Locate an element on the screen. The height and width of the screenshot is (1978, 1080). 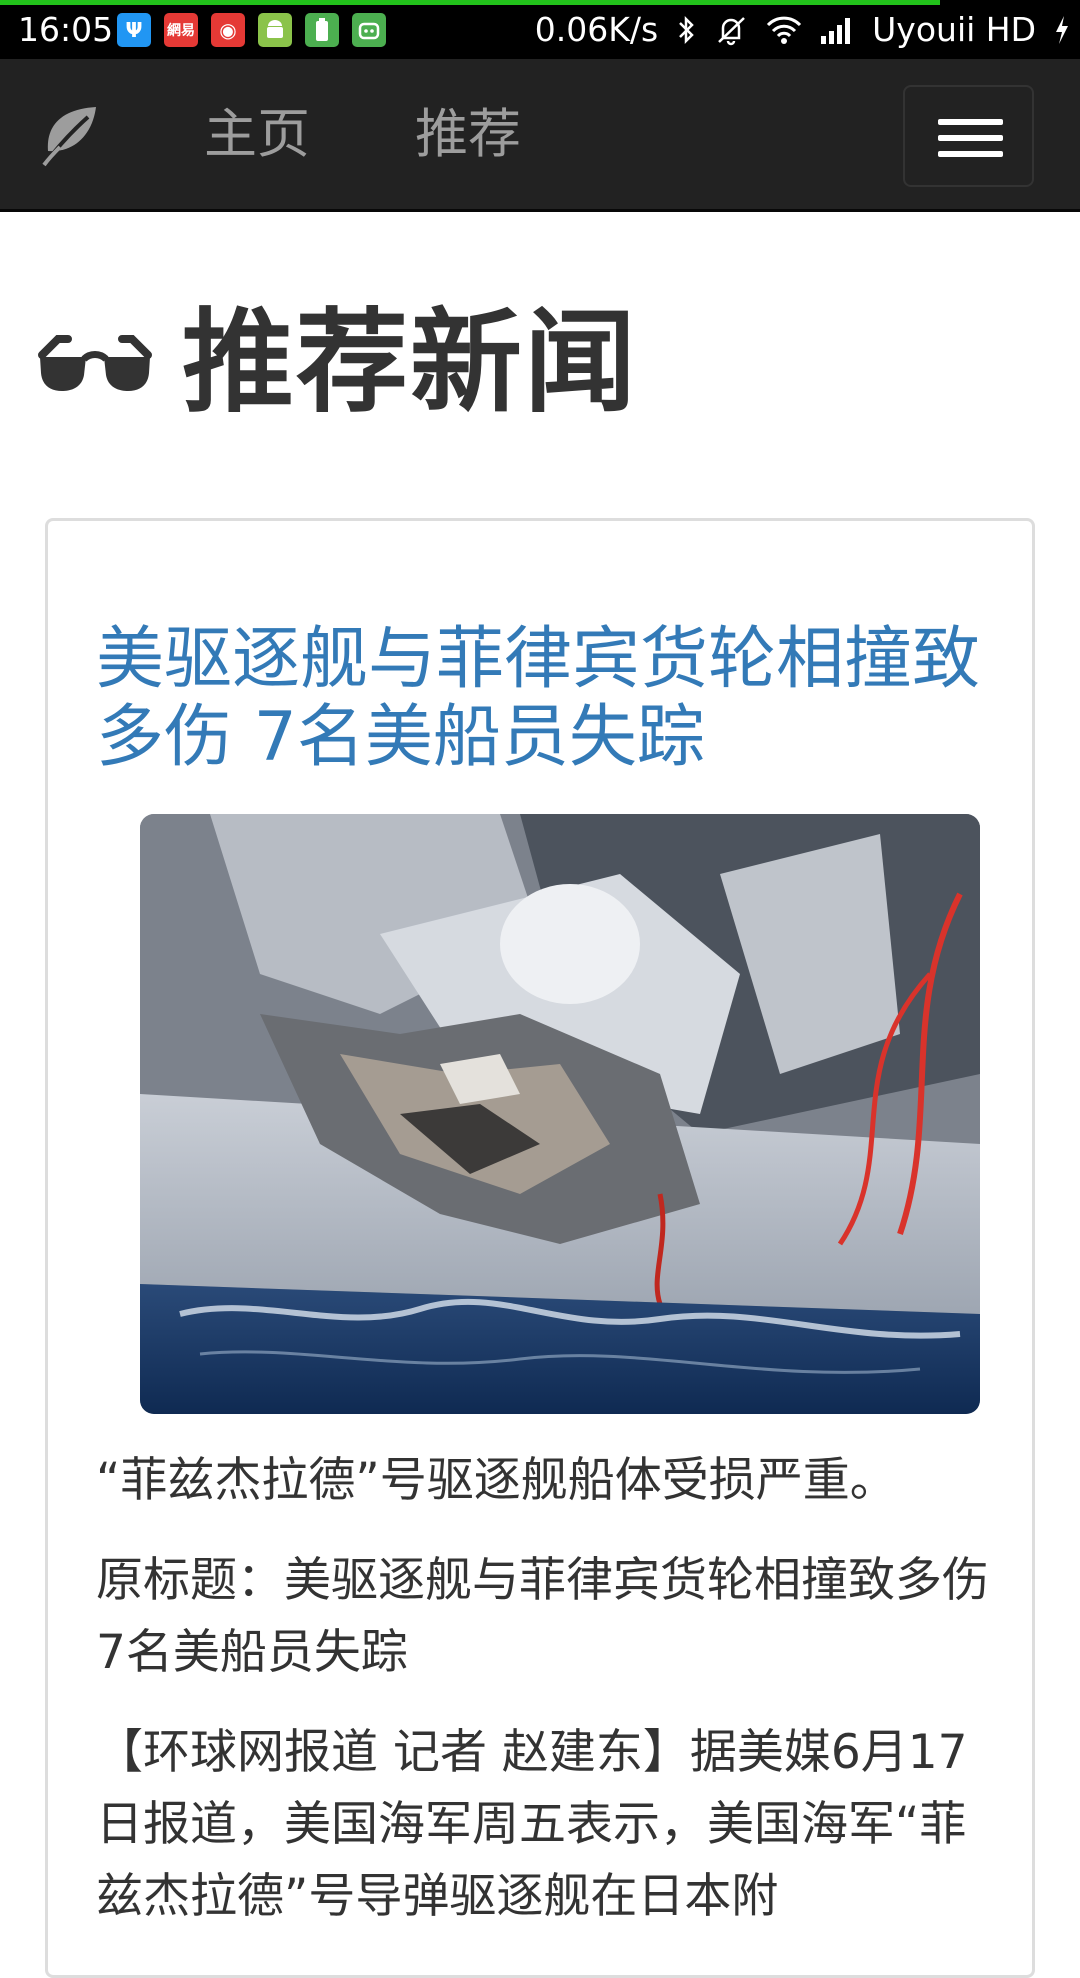
image-caption: “菲兹杰拉德”号驱逐舰船体受损严重。 is located at coordinates (496, 1480).